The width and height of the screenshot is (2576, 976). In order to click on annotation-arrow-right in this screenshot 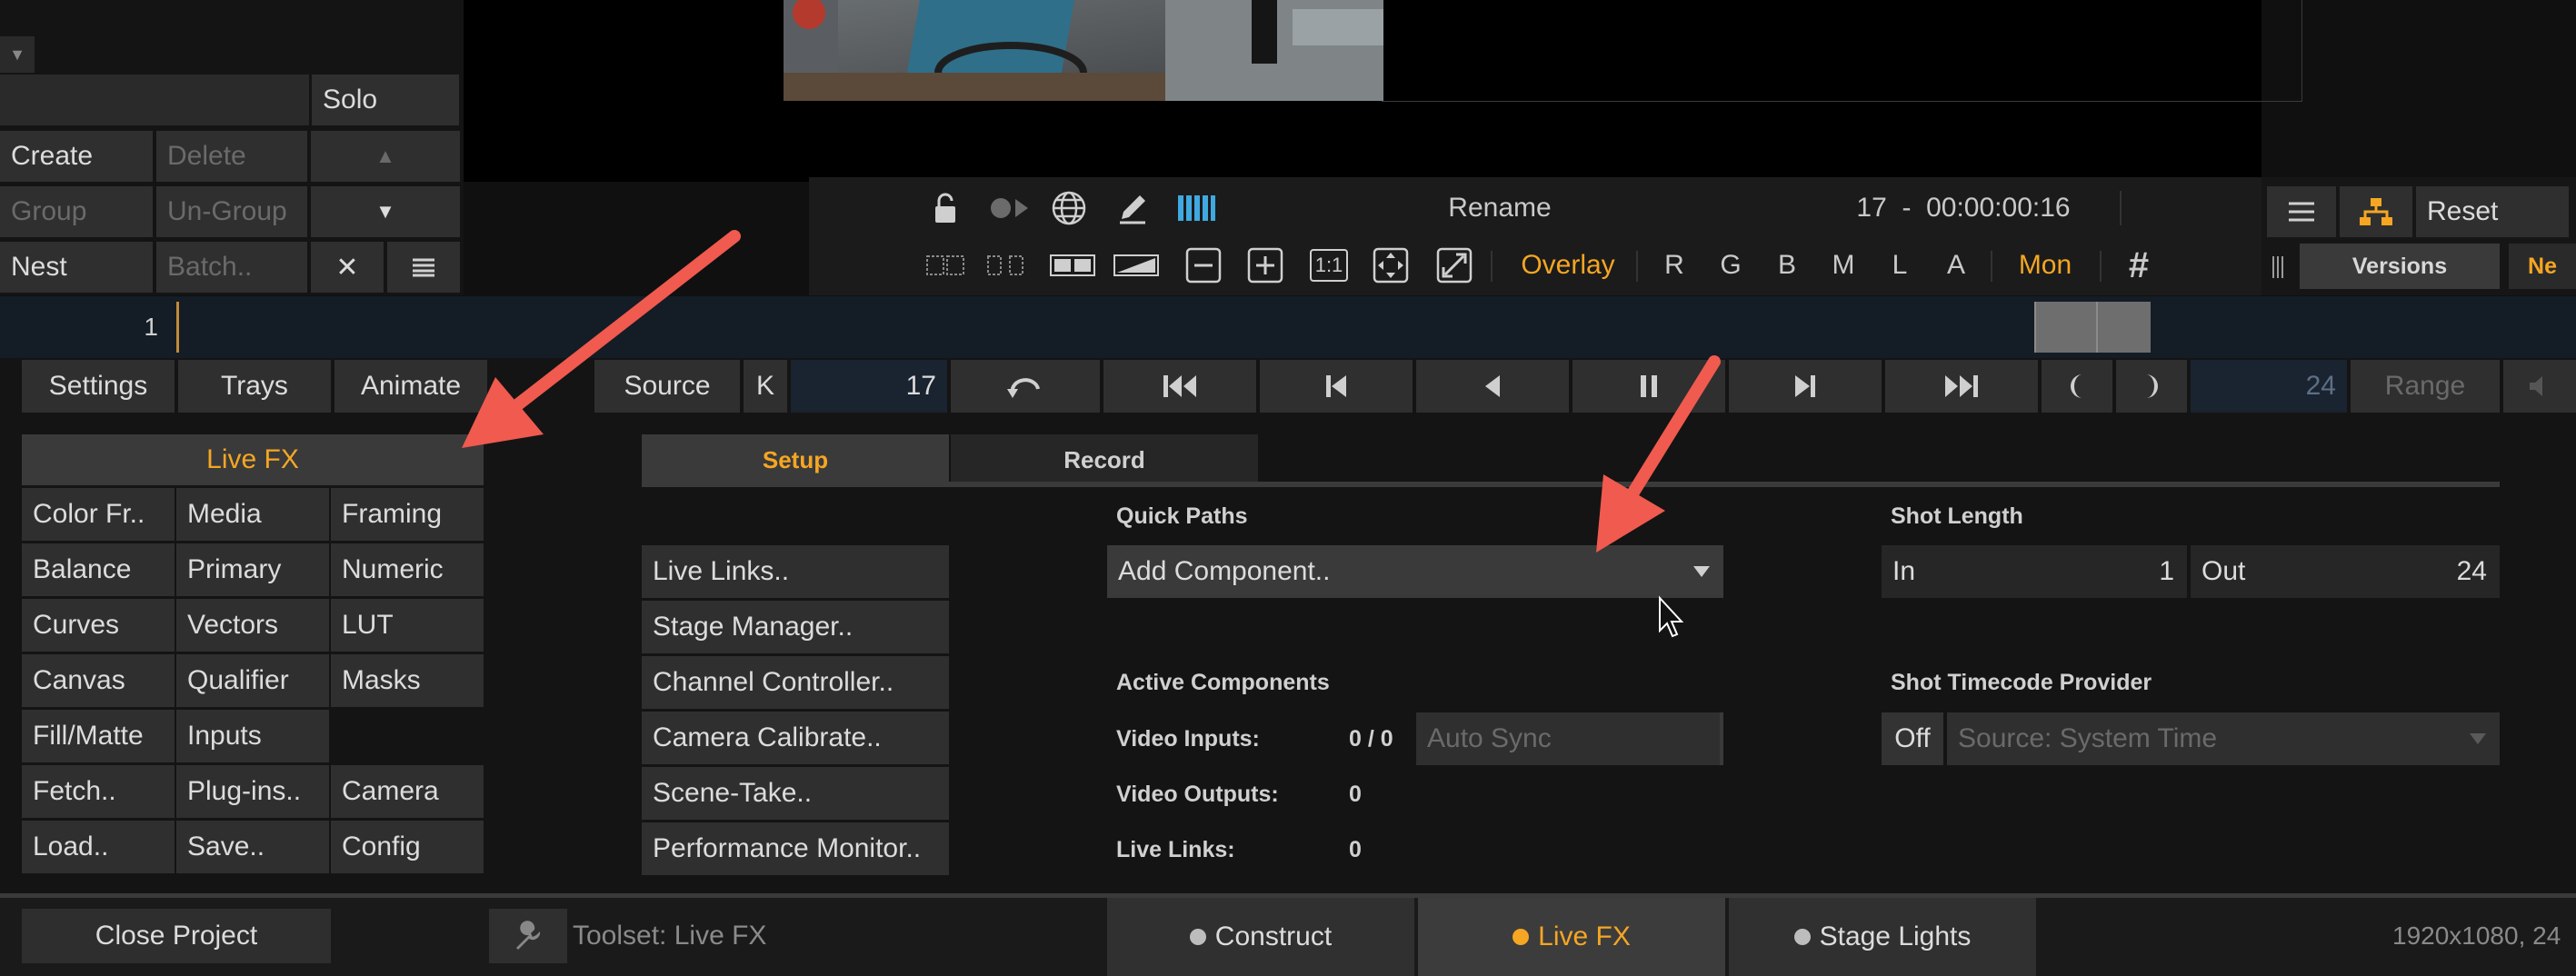, I will do `click(1658, 454)`.